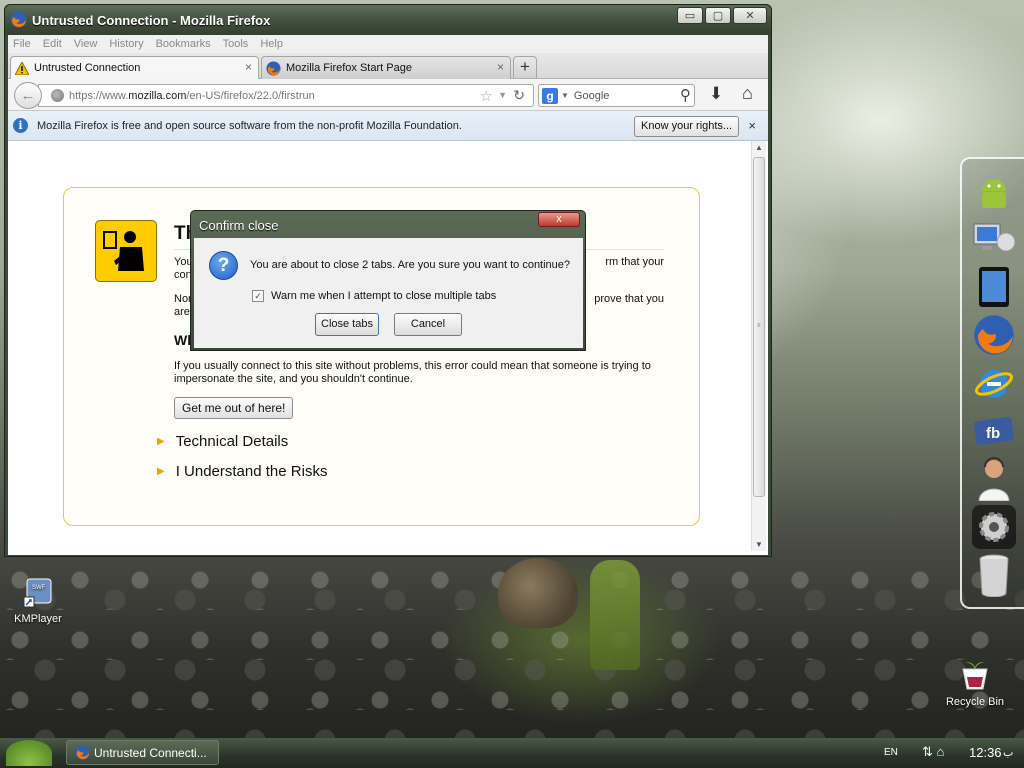  I want to click on recycle-bin-shortcut: Recycle Bin, so click(975, 681).